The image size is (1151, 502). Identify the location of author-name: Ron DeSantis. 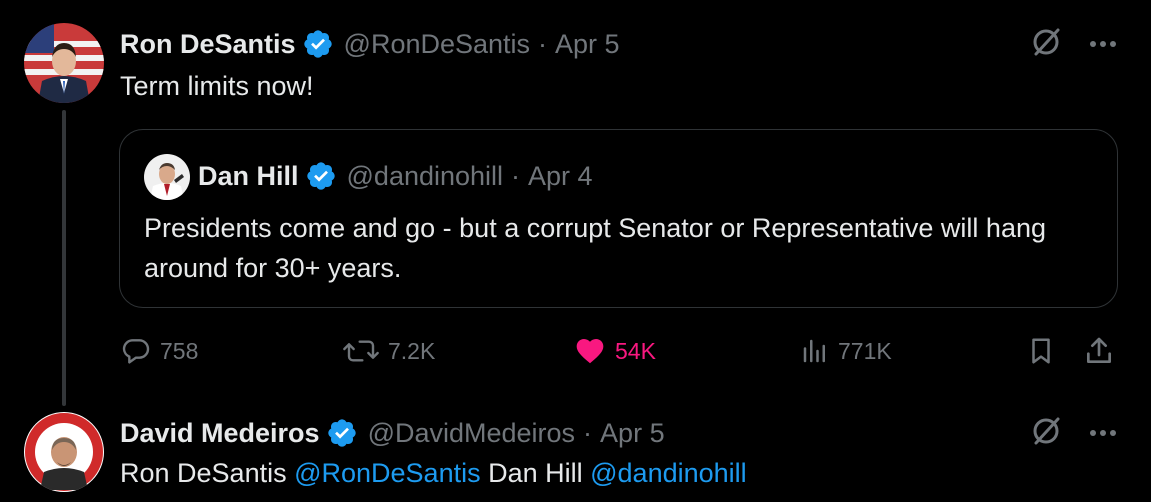
(208, 44).